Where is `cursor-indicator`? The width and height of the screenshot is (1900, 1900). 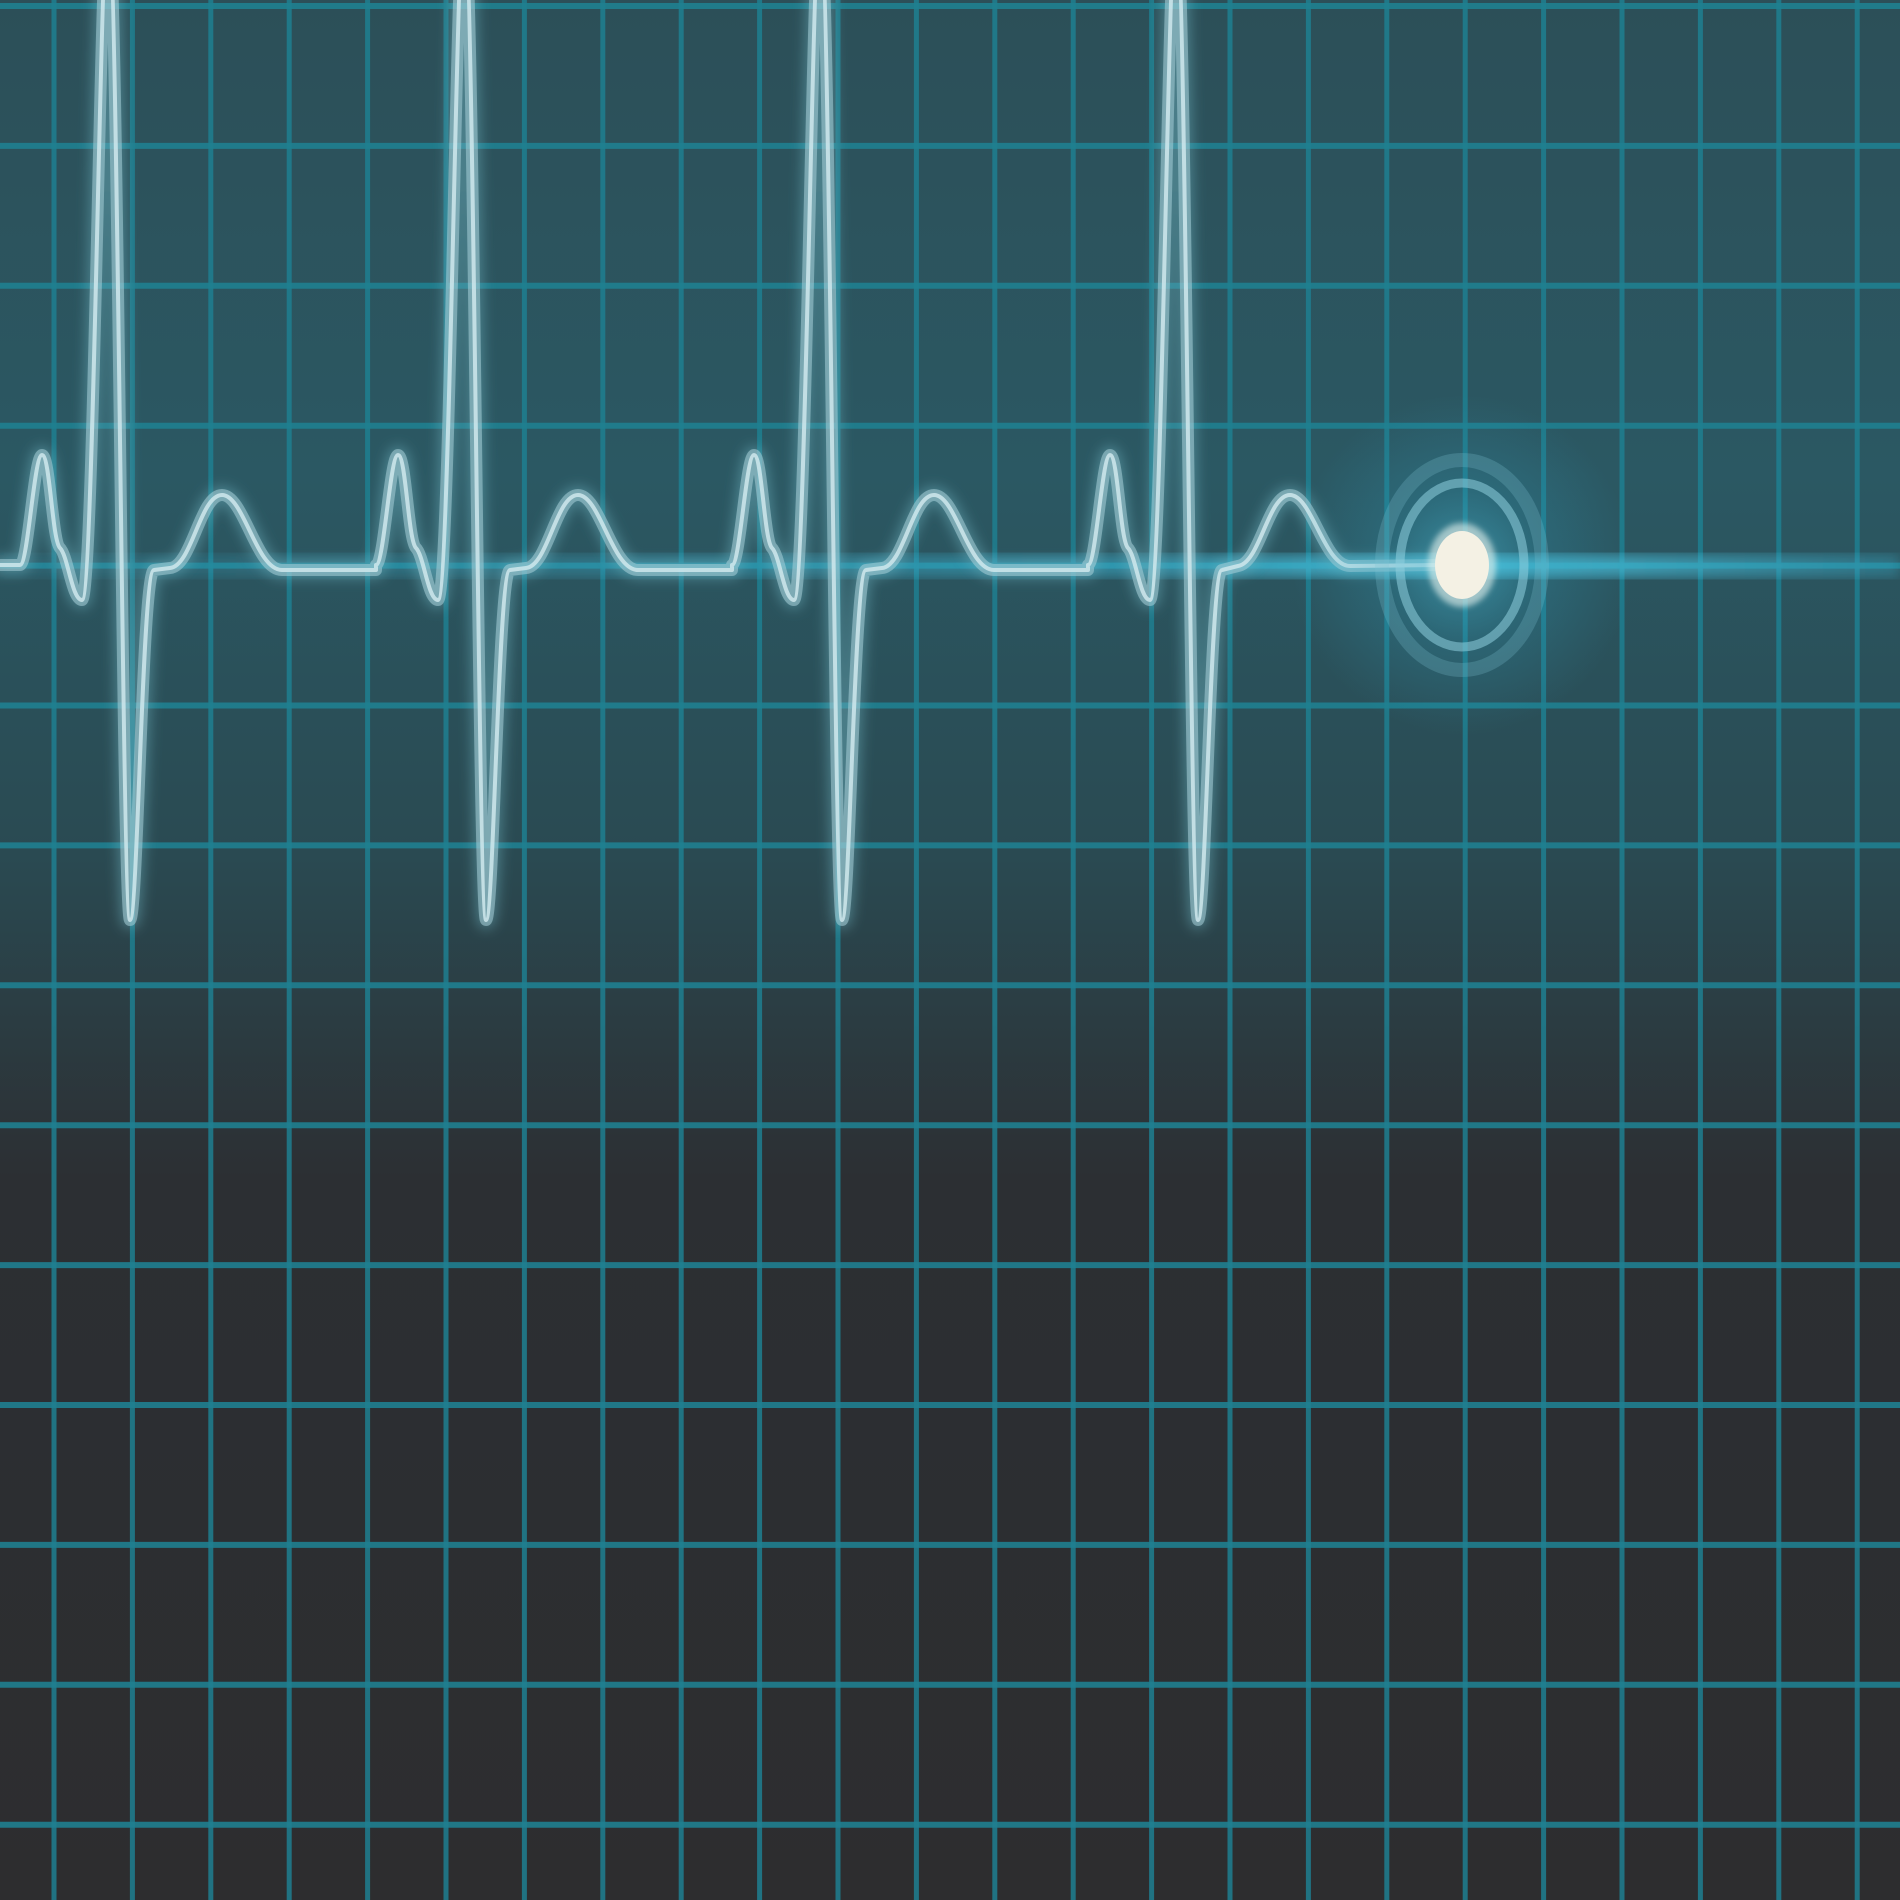
cursor-indicator is located at coordinates (1462, 565).